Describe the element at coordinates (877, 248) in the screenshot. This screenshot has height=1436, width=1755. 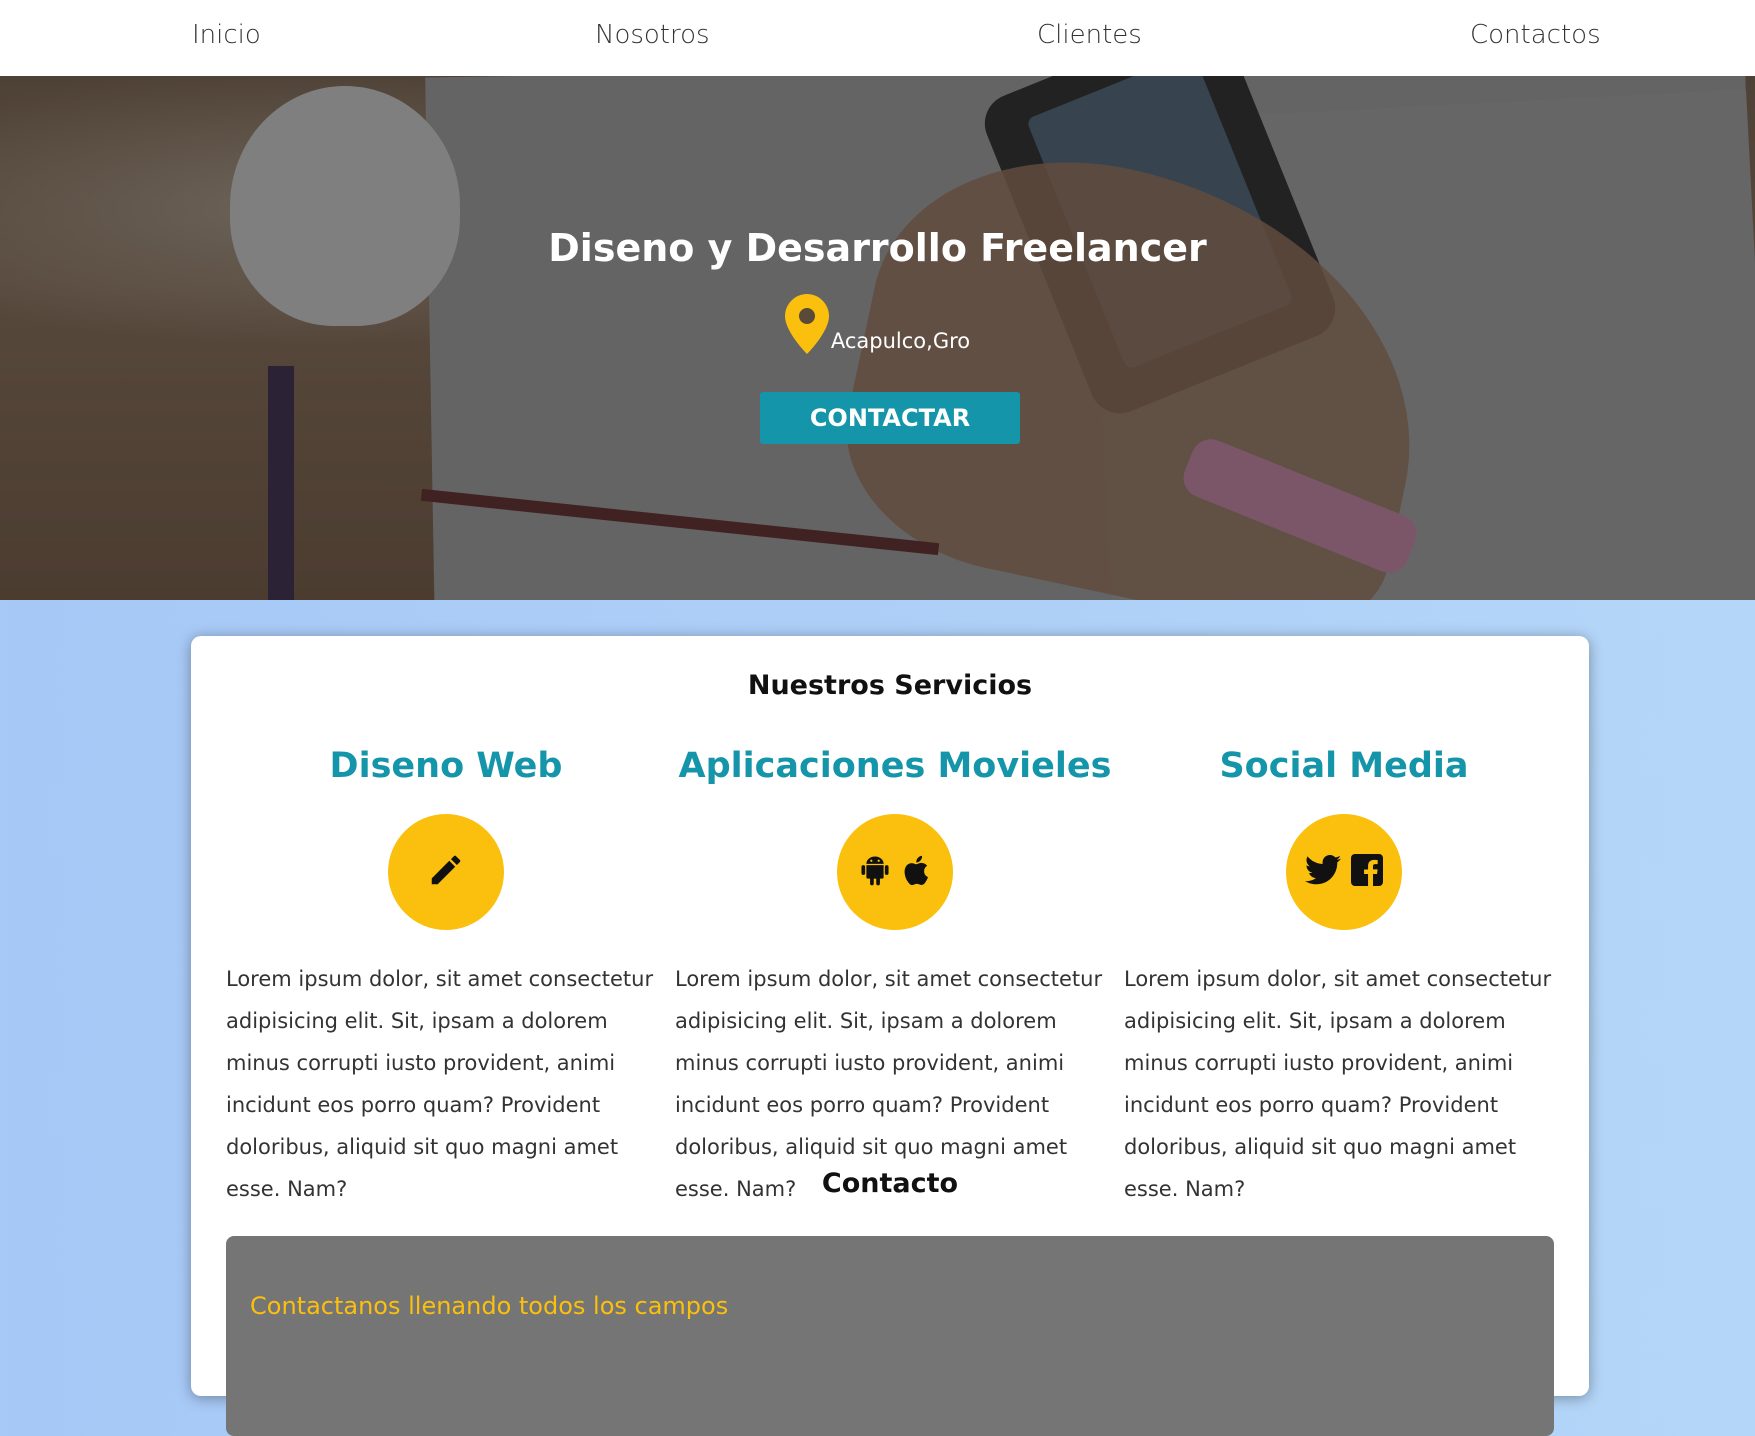
I see `hero-title: Diseno y Desarrollo Freelancer` at that location.